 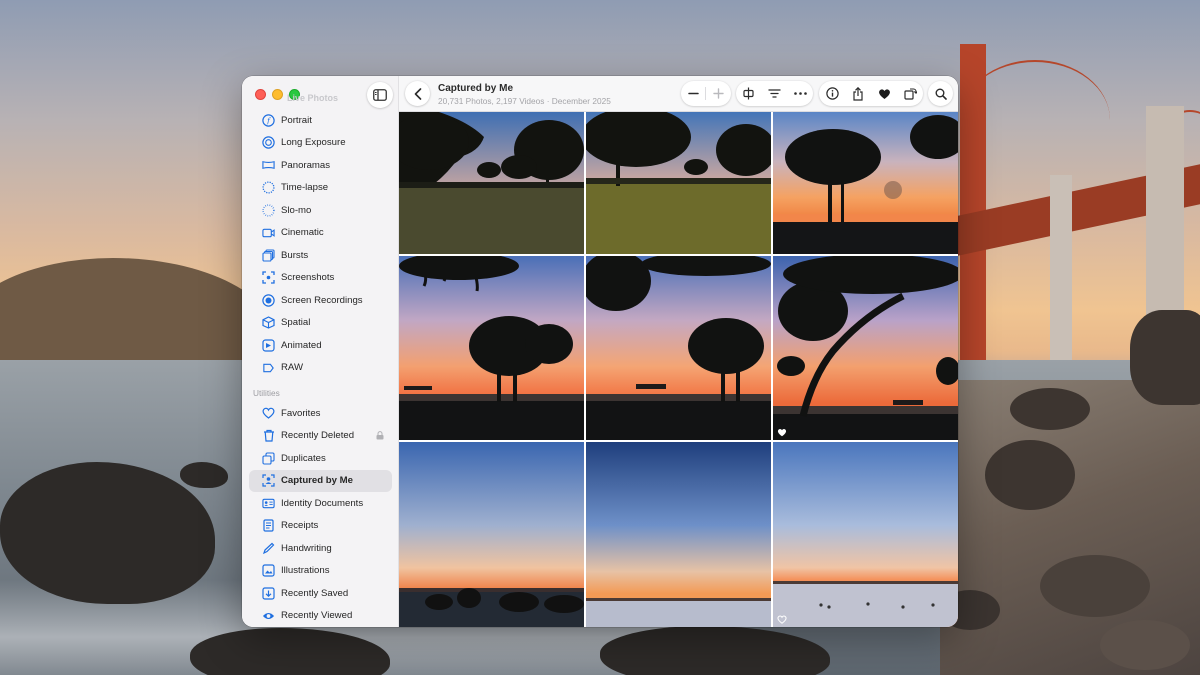 I want to click on sidebar-item-panoramas: Panoramas, so click(x=320, y=165).